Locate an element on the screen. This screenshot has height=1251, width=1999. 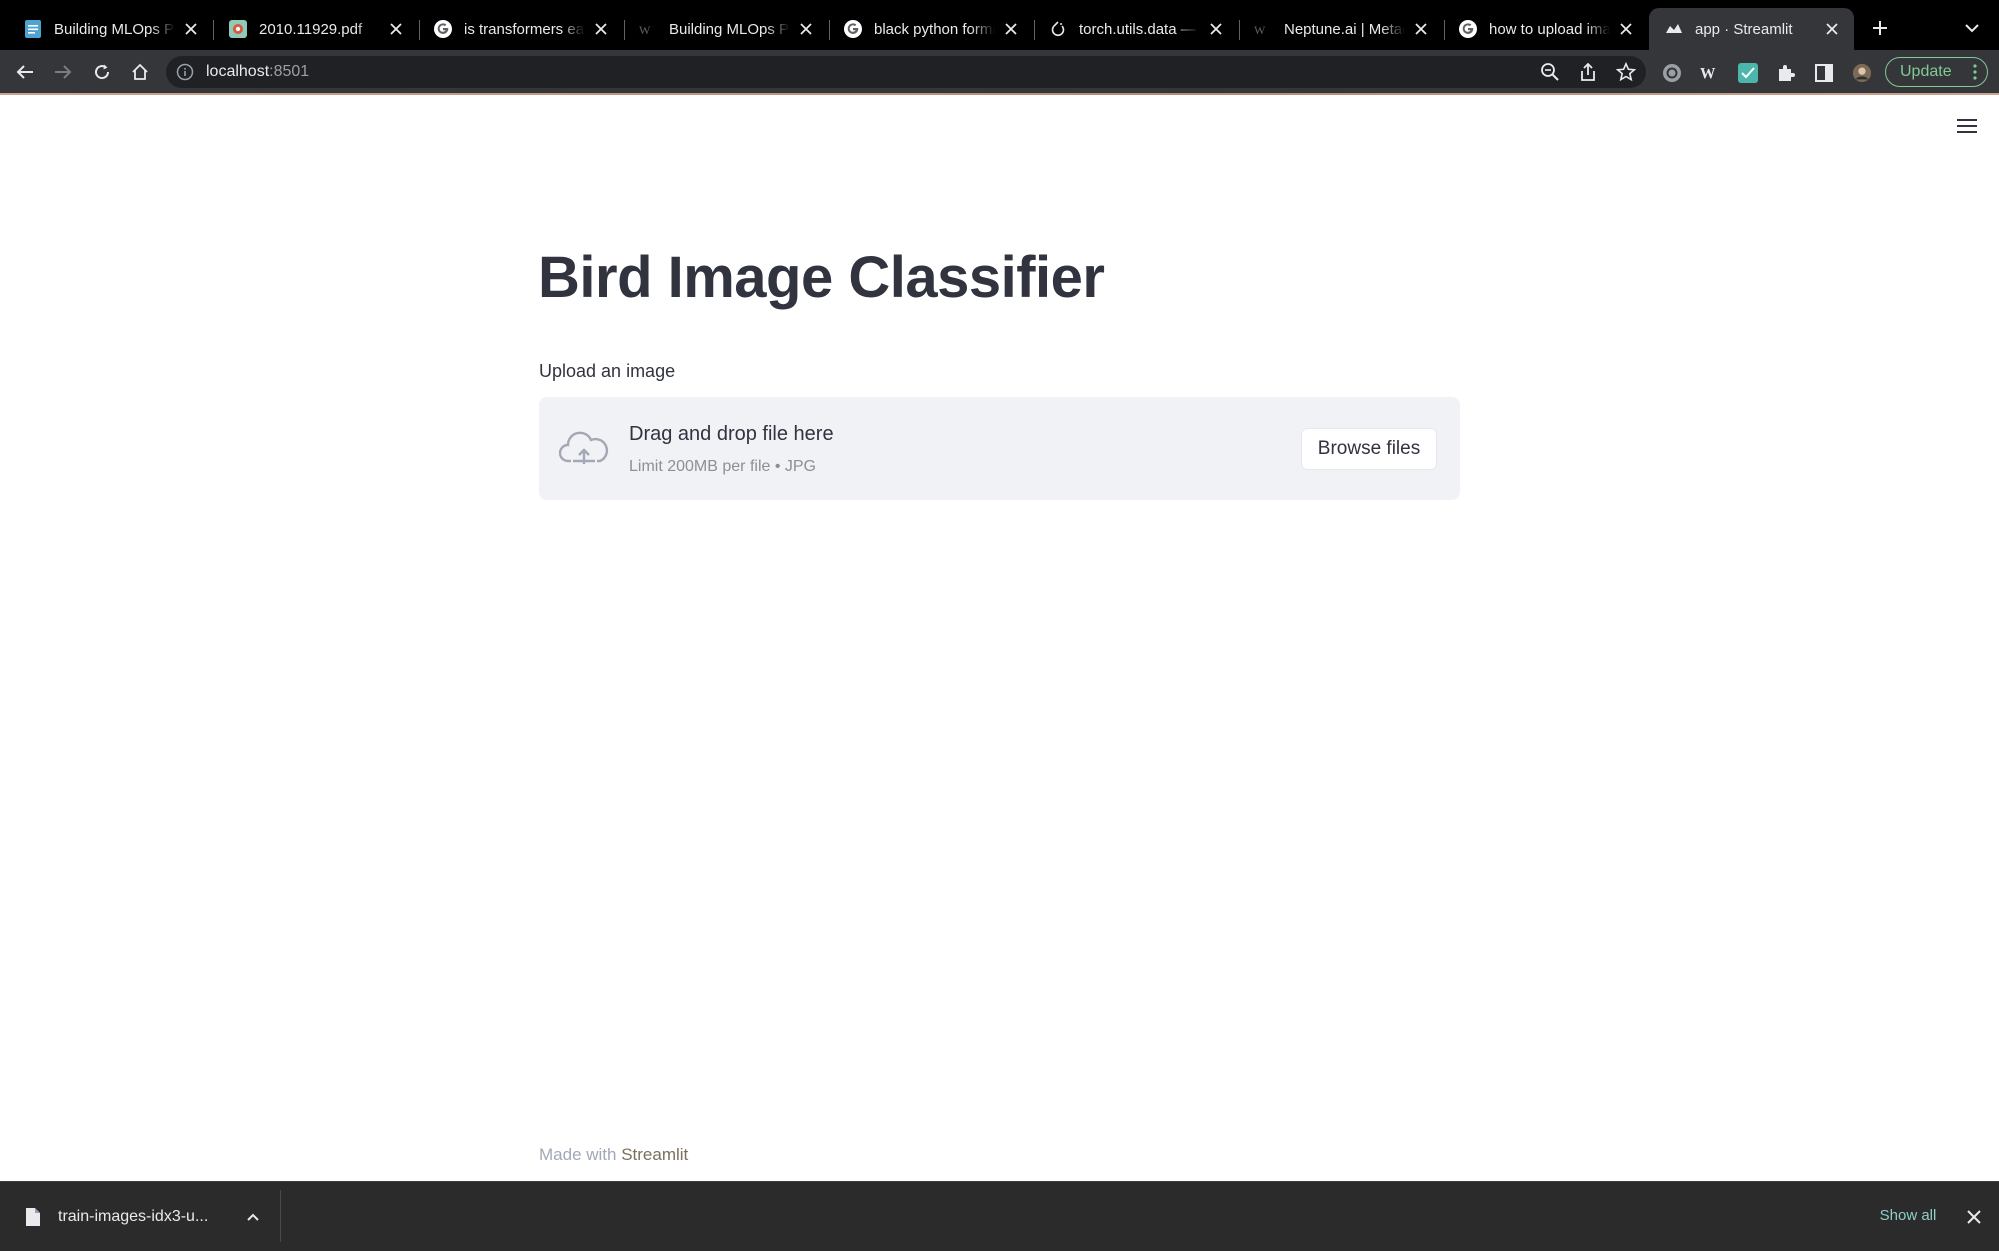
home-button is located at coordinates (140, 72).